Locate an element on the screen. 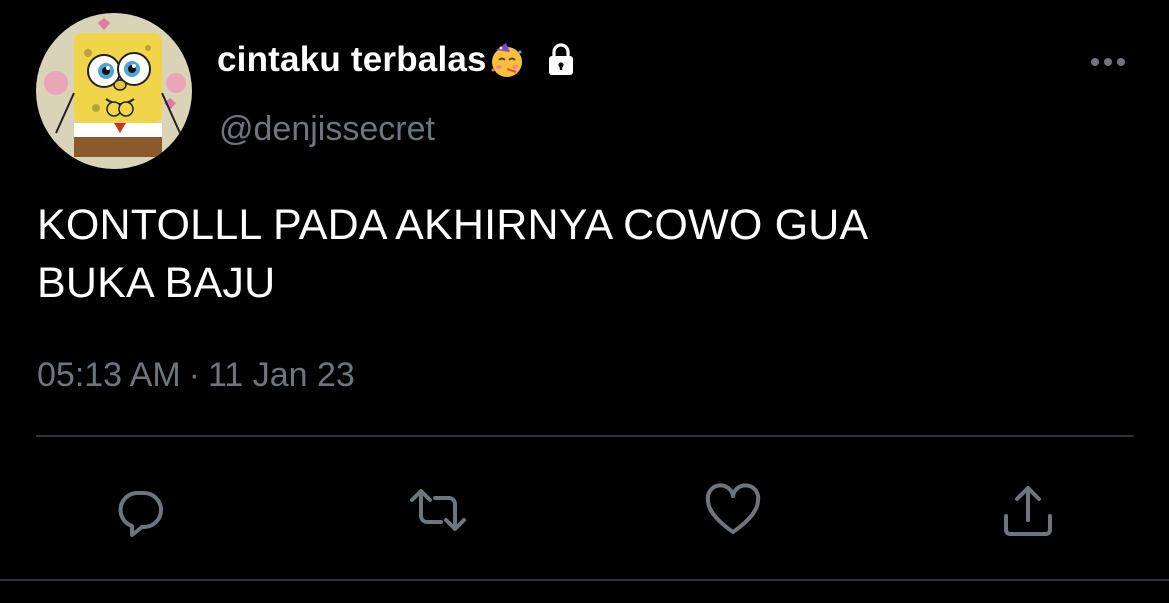 This screenshot has width=1169, height=603. avatar is located at coordinates (114, 91).